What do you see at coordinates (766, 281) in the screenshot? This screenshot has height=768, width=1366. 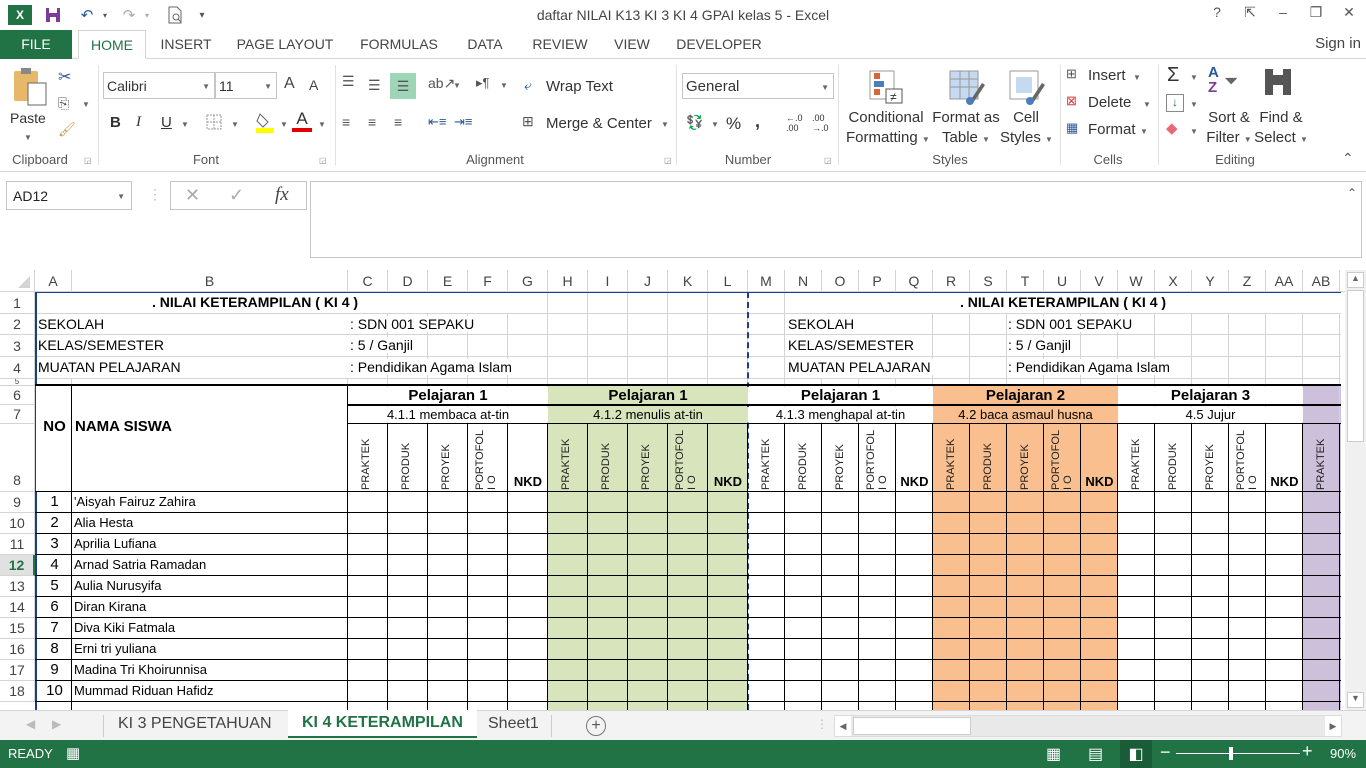 I see `column-header: M` at bounding box center [766, 281].